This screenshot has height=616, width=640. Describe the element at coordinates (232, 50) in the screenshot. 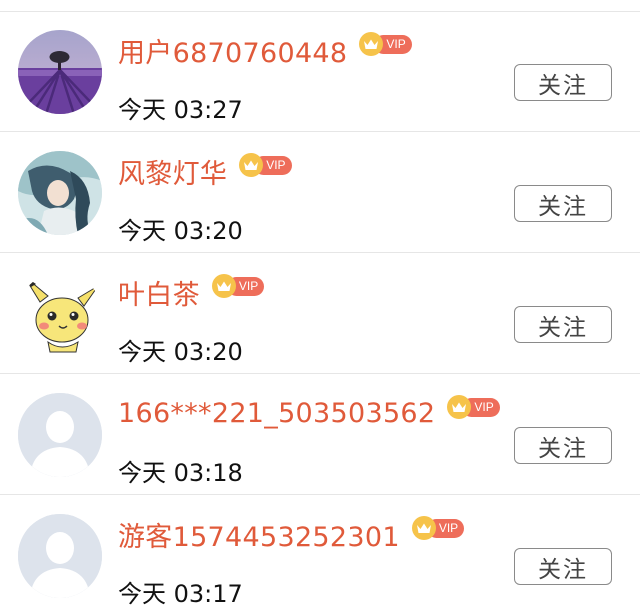

I see `user-name: 用户6870760448` at that location.